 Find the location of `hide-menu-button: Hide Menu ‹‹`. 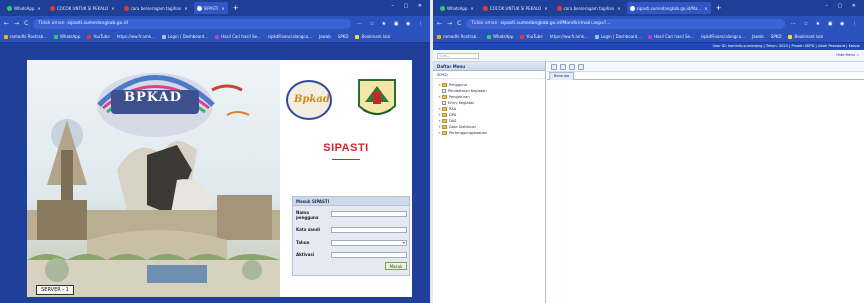

hide-menu-button: Hide Menu ‹‹ is located at coordinates (847, 55).